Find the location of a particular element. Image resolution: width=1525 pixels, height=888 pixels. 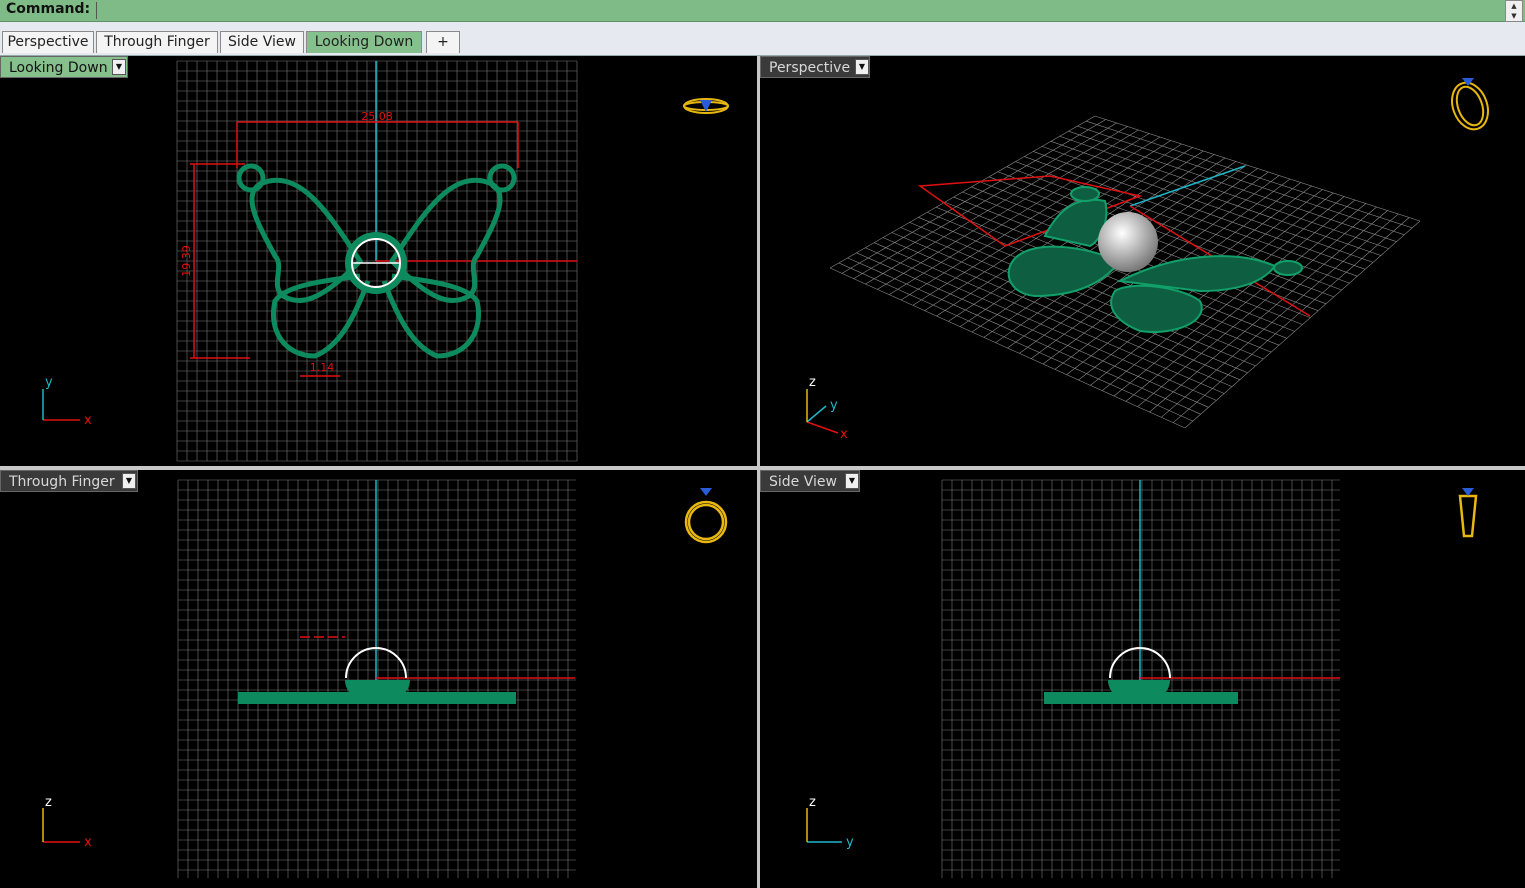

command-label: Command: is located at coordinates (48, 9).